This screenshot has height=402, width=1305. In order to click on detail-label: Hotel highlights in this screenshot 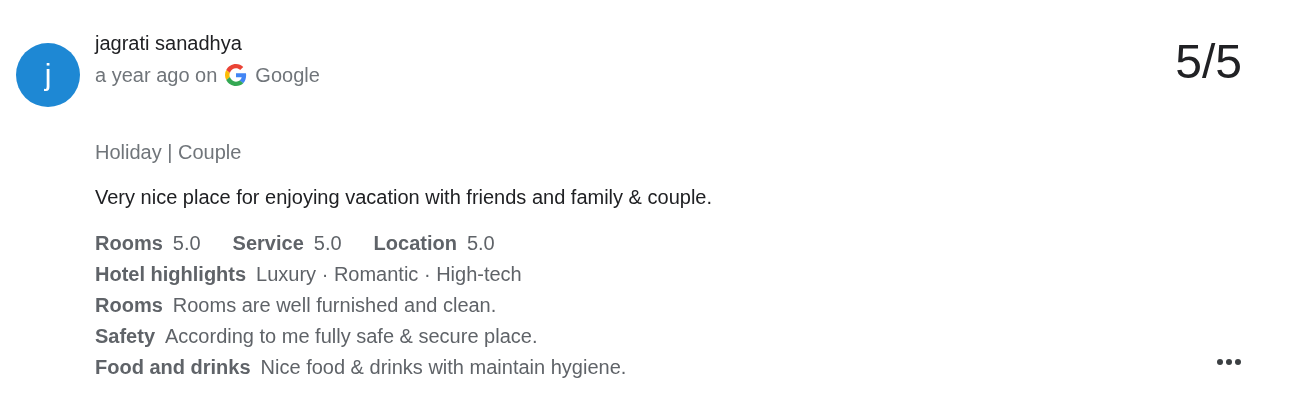, I will do `click(171, 274)`.